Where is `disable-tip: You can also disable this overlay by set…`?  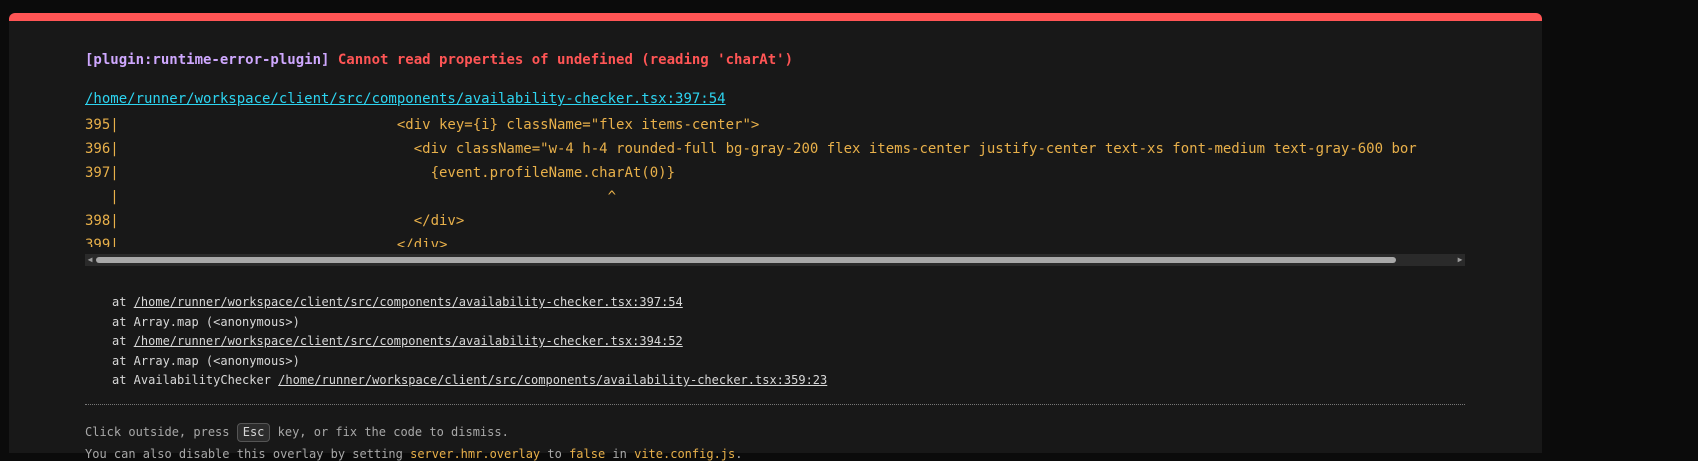
disable-tip: You can also disable this overlay by set… is located at coordinates (414, 454).